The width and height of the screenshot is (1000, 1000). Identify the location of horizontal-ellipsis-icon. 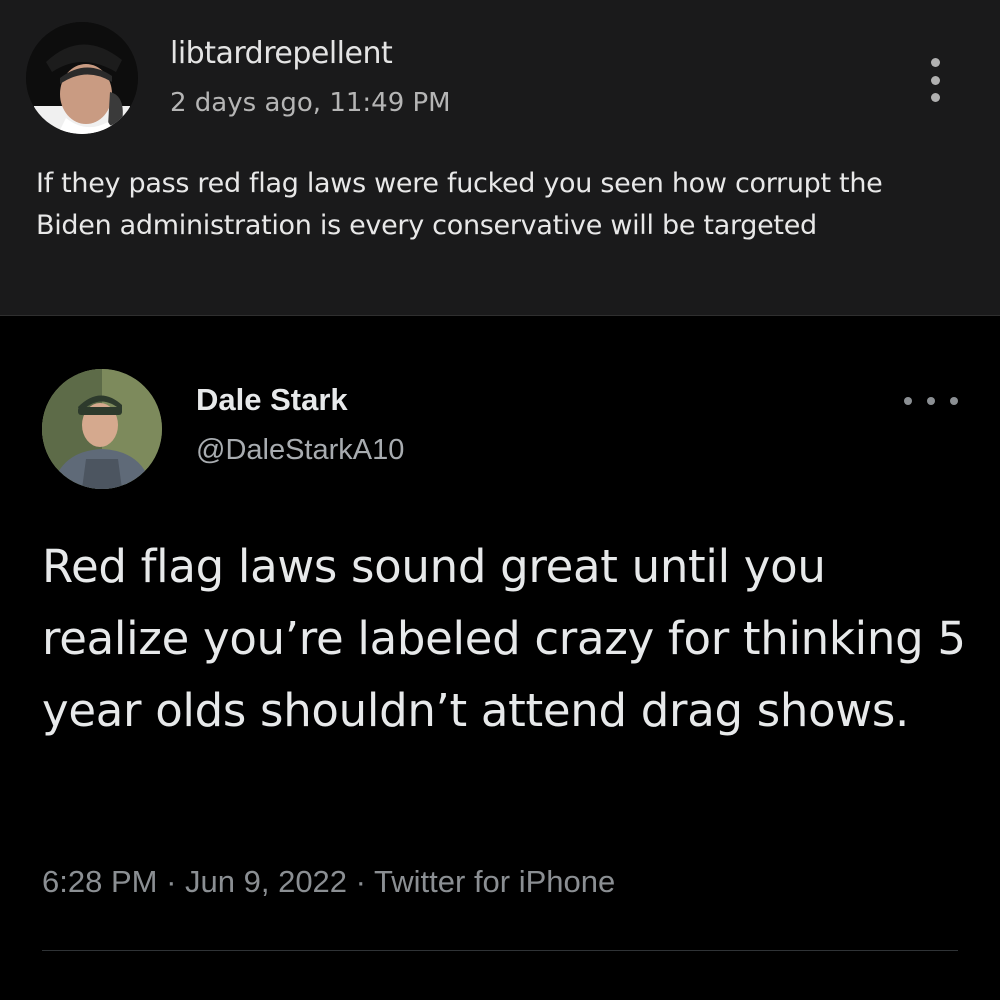
(931, 401).